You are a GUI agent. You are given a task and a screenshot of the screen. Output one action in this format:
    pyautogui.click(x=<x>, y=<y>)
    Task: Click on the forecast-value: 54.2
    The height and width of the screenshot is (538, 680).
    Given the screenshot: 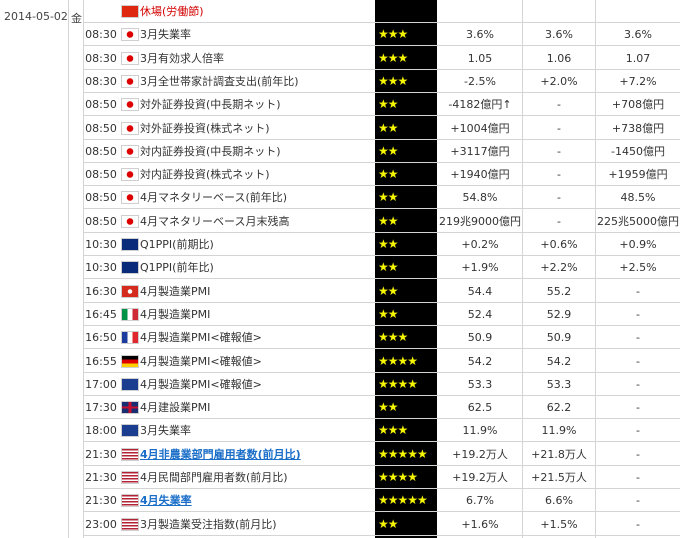 What is the action you would take?
    pyautogui.click(x=559, y=361)
    